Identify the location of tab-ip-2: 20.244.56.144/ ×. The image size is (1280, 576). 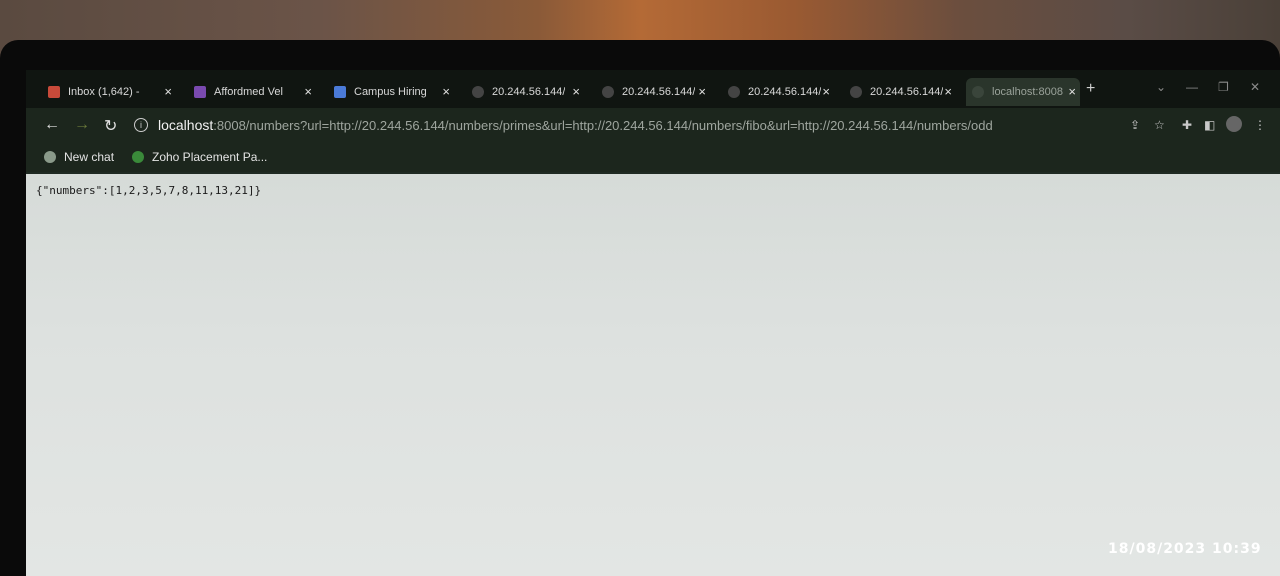
(656, 92).